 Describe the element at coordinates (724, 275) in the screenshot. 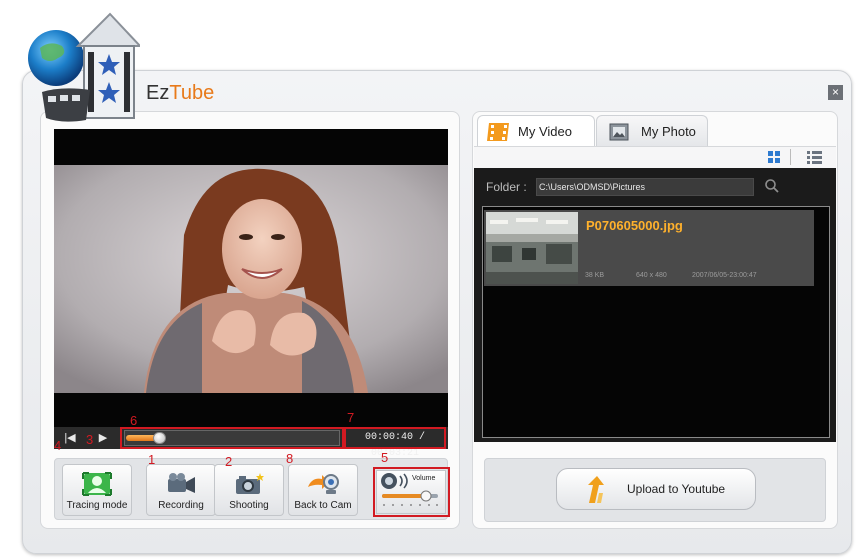

I see `file-date: 2007/06/05-23:00:47` at that location.